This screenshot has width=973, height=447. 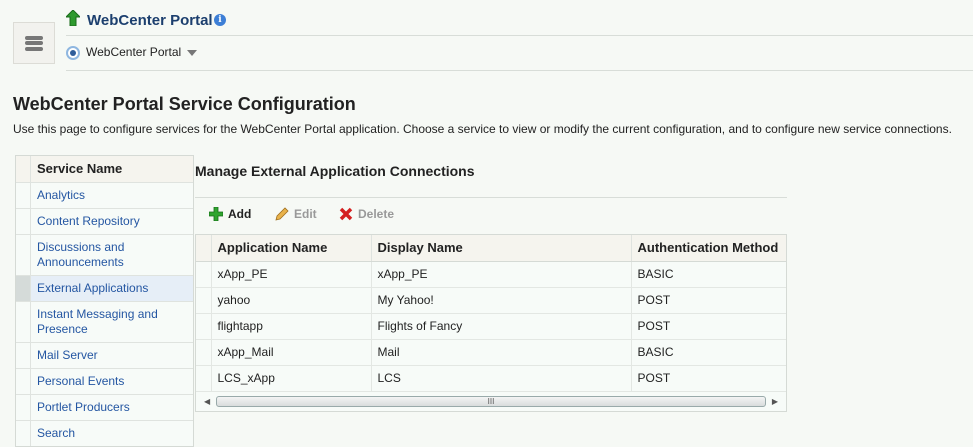 What do you see at coordinates (34, 43) in the screenshot?
I see `navigator-icon` at bounding box center [34, 43].